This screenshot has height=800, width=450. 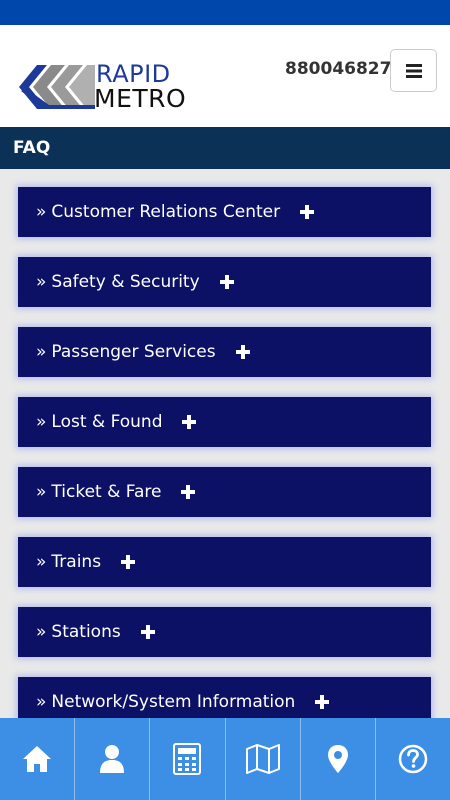 I want to click on help-icon, so click(x=413, y=759).